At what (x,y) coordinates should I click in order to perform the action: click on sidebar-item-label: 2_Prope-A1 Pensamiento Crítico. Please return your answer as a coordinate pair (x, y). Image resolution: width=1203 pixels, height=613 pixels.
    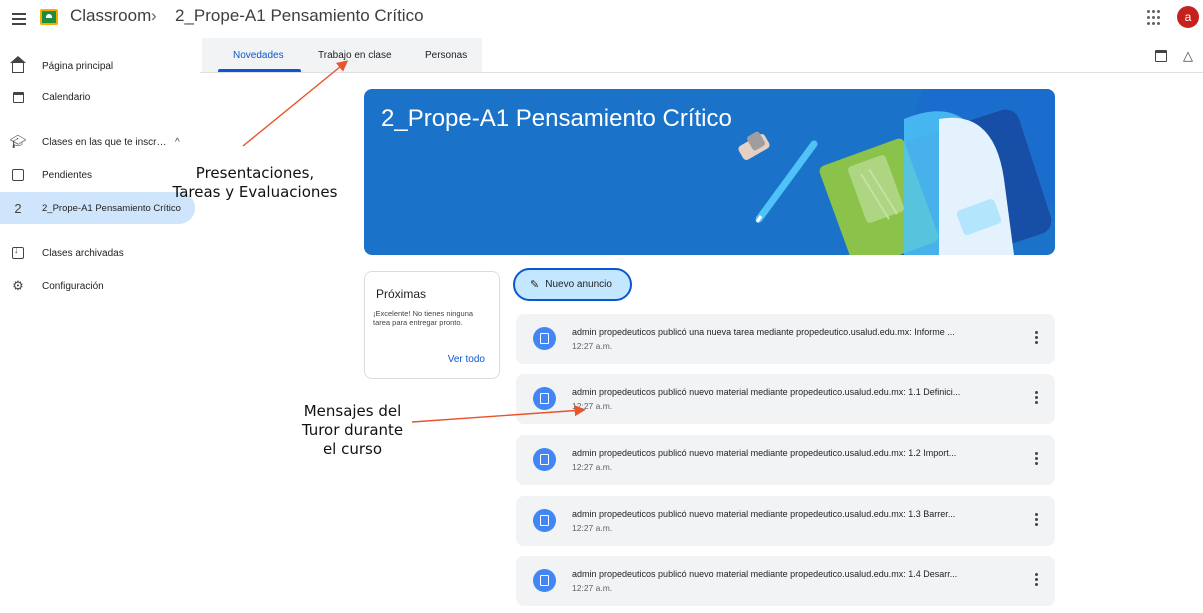
    Looking at the image, I should click on (111, 208).